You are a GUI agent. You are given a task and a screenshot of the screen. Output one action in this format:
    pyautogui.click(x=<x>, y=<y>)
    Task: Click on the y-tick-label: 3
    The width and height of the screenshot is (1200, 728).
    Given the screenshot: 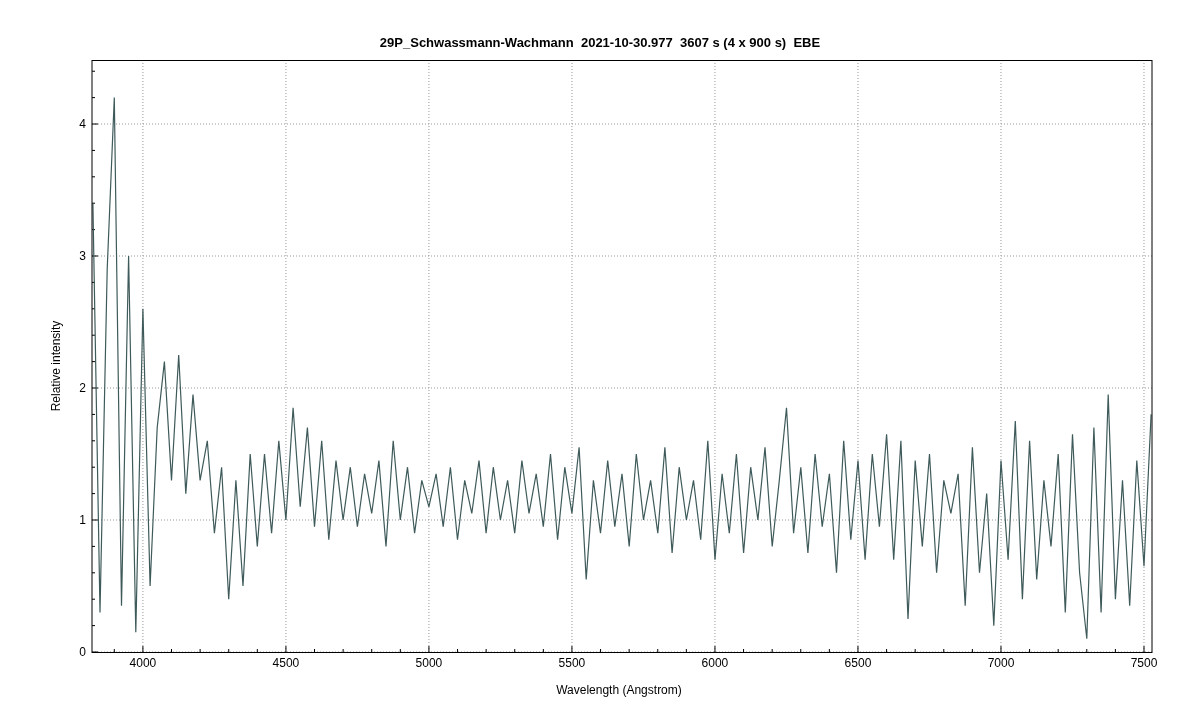 What is the action you would take?
    pyautogui.click(x=82, y=256)
    